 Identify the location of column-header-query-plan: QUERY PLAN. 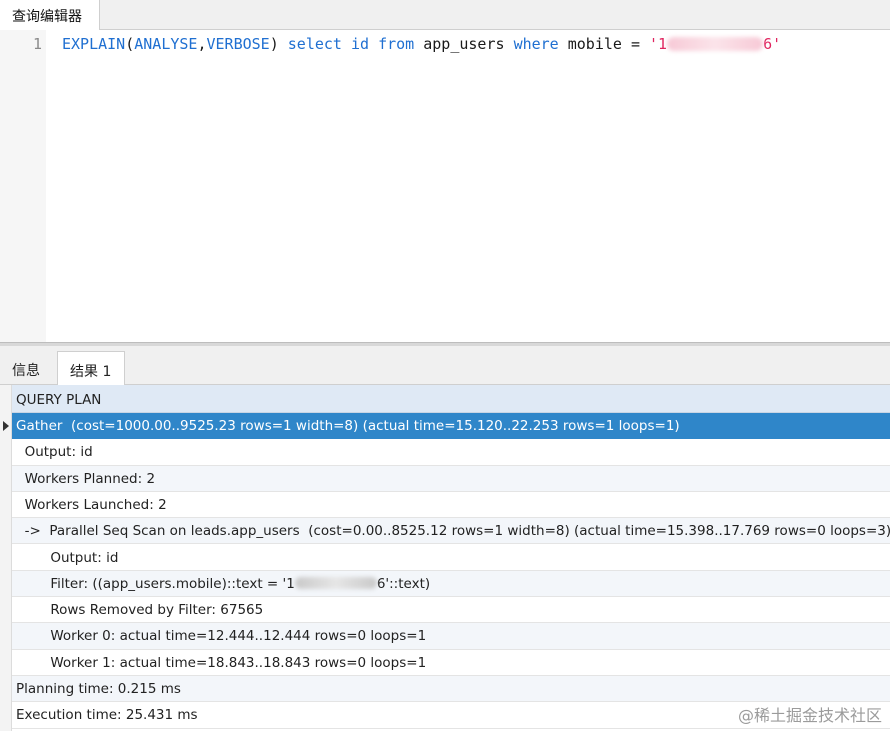
(451, 399).